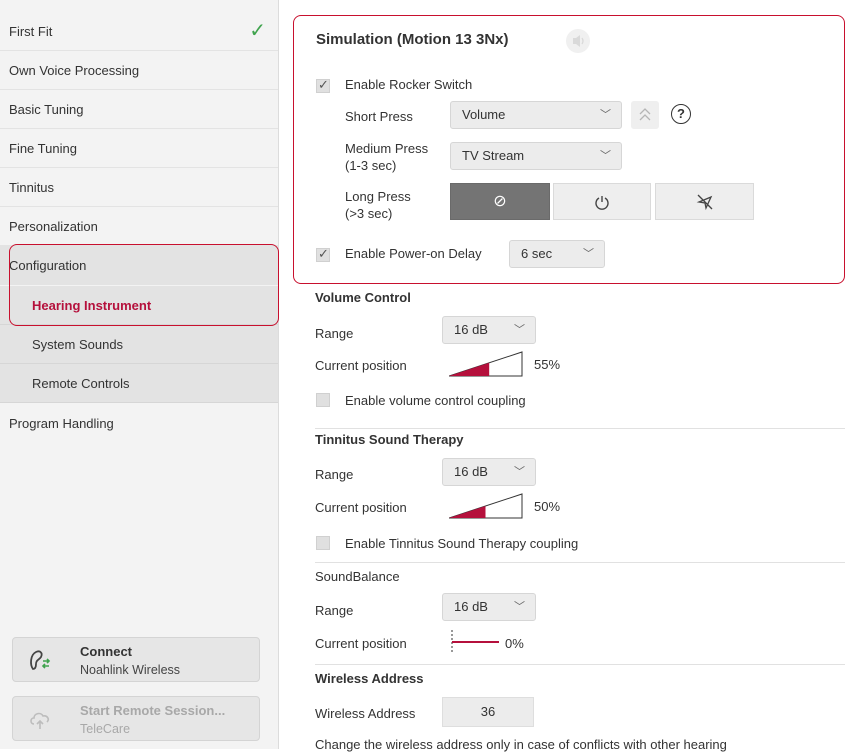 The width and height of the screenshot is (845, 752). I want to click on sidebar-item-label: Program Handling, so click(61, 423).